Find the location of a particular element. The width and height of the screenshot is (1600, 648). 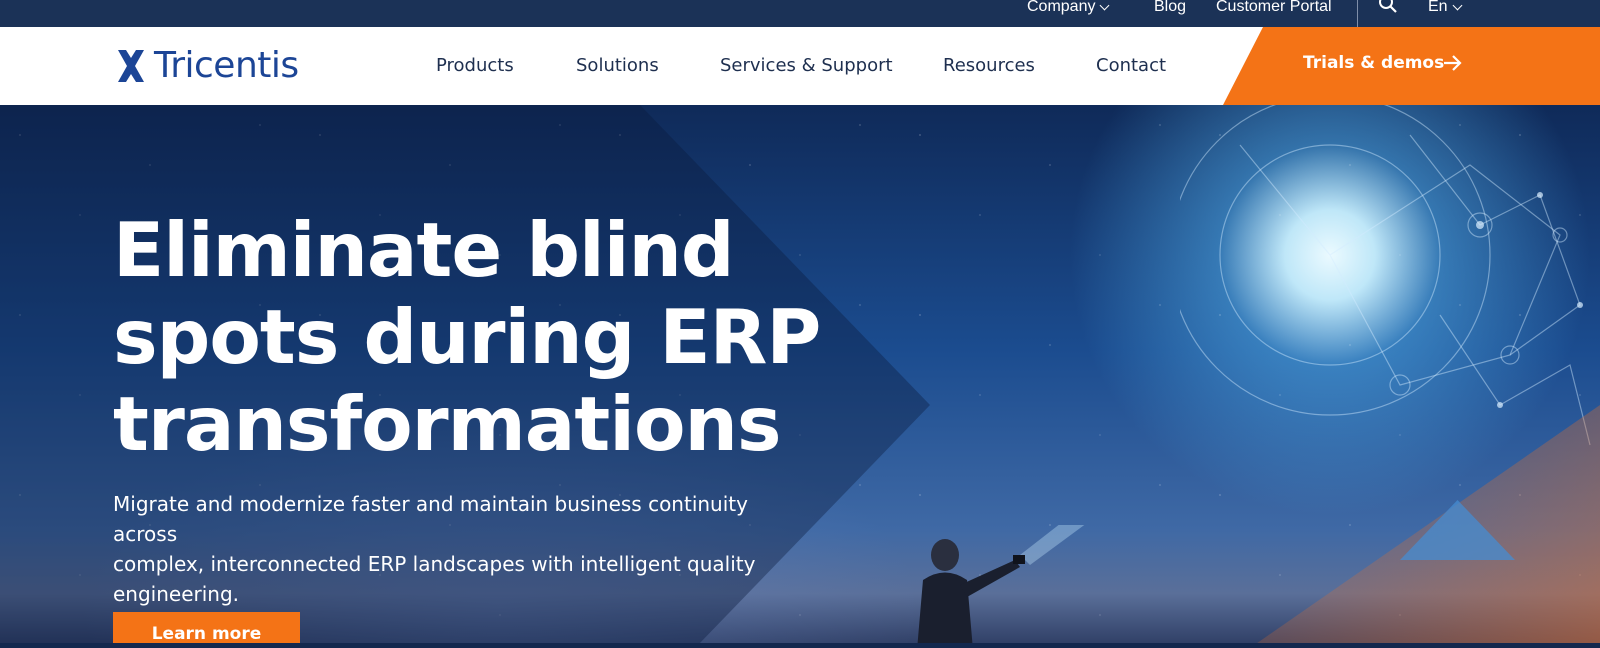

headline-line: transformations is located at coordinates (447, 424).